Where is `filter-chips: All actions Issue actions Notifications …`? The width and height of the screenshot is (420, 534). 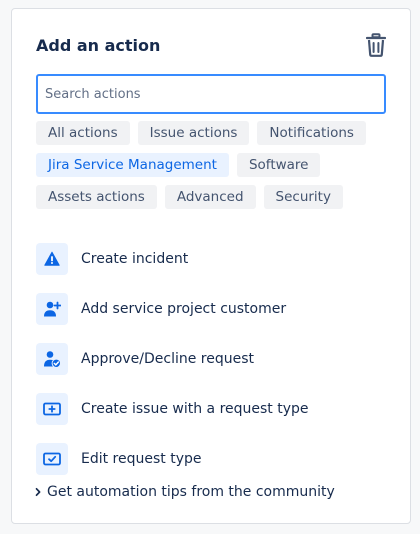 filter-chips: All actions Issue actions Notifications … is located at coordinates (216, 165).